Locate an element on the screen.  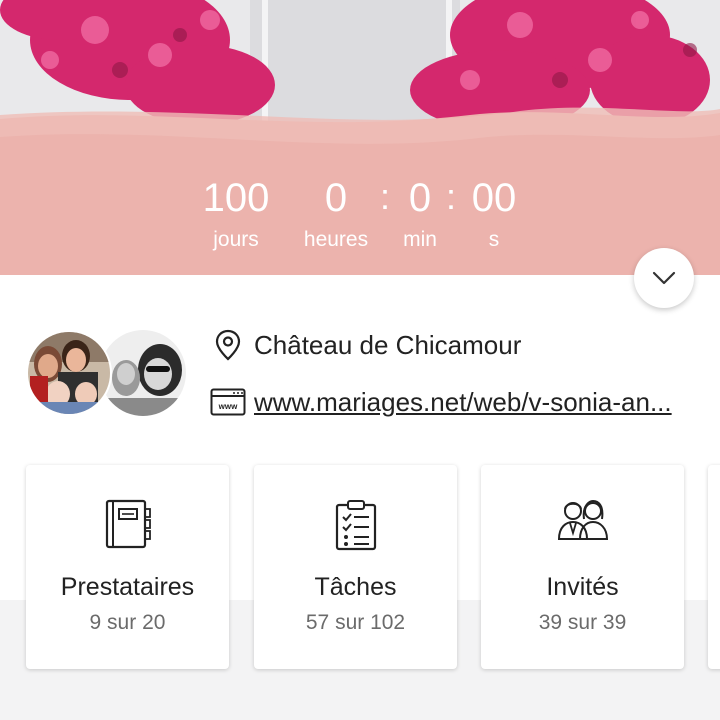
countdown: 100 jours 0 heures : 0 min : 00 s is located at coordinates (360, 215).